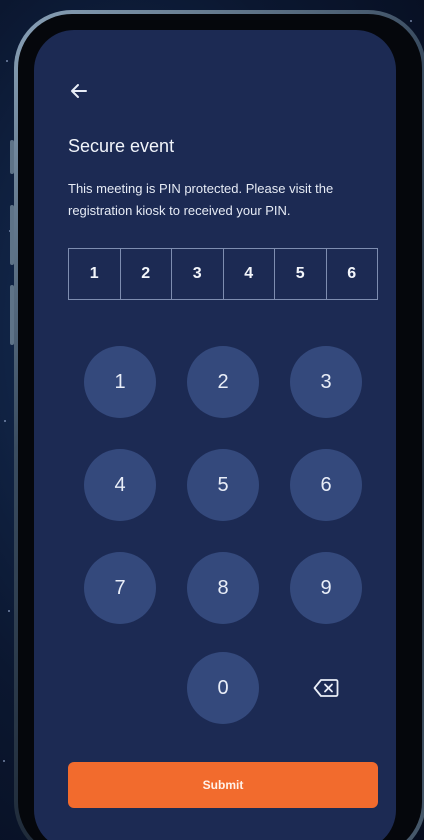 Image resolution: width=424 pixels, height=840 pixels. I want to click on keypad-key-1: 1, so click(120, 382).